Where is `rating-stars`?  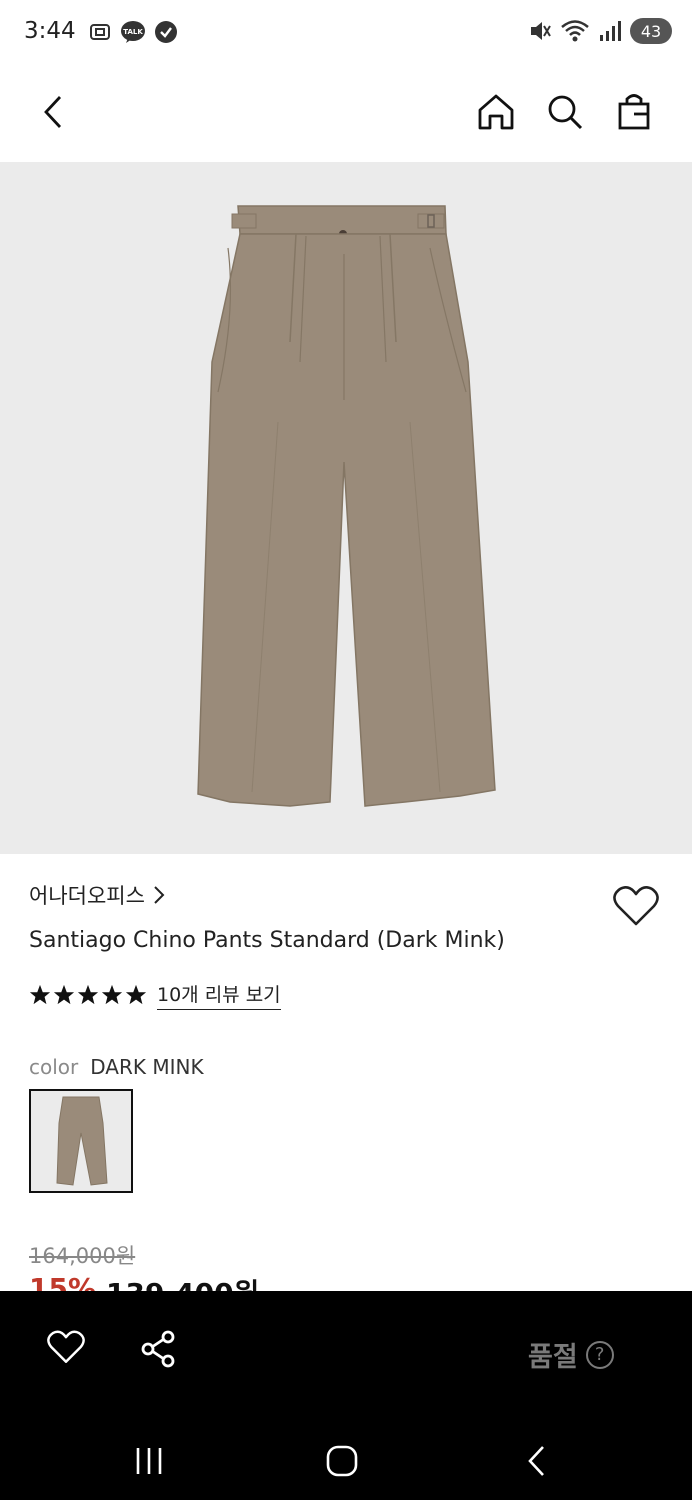 rating-stars is located at coordinates (88, 995).